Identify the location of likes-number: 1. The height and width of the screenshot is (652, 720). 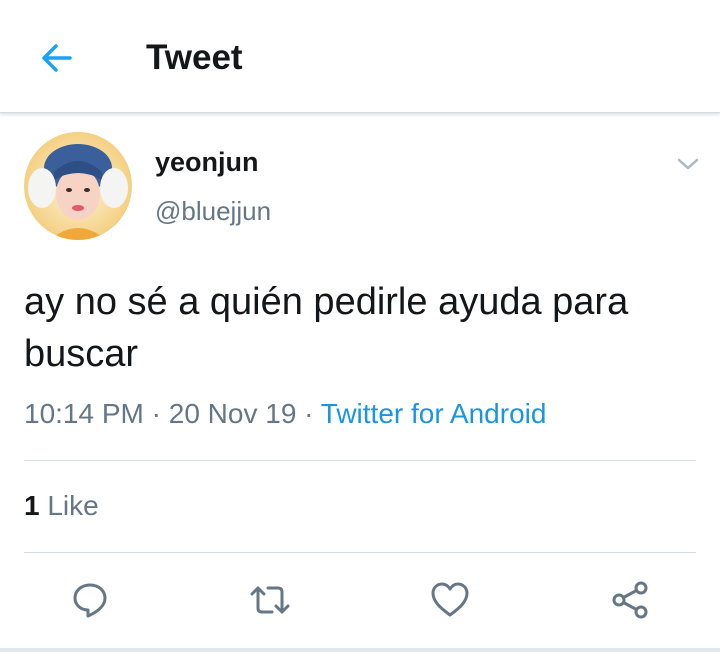
(32, 505).